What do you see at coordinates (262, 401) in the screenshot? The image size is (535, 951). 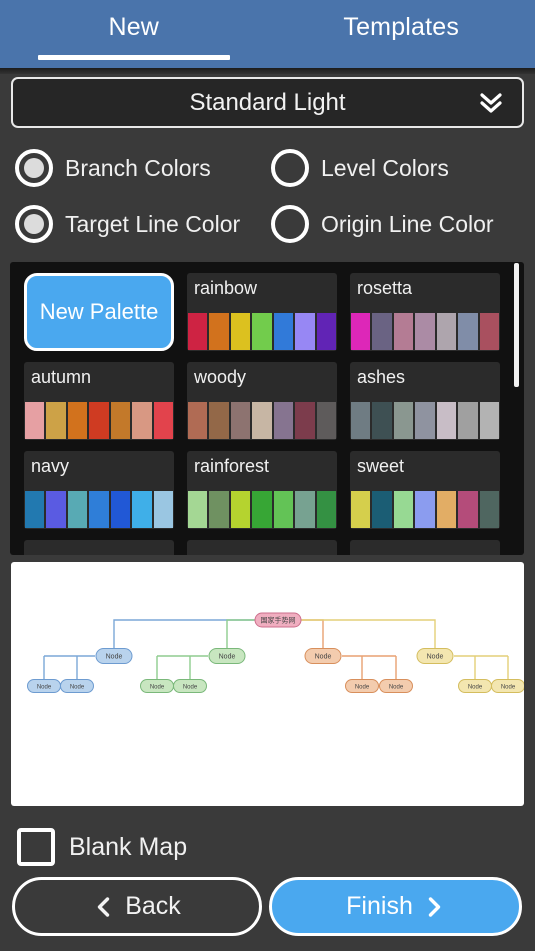 I see `palette-card-woody: woody` at bounding box center [262, 401].